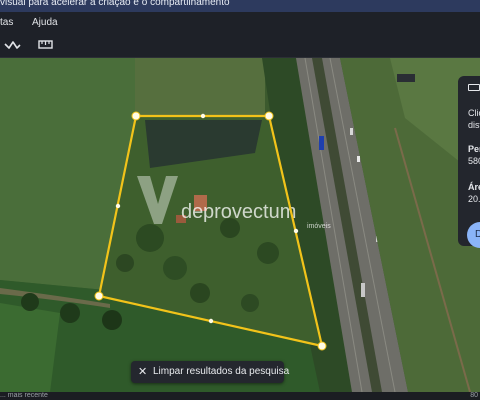  What do you see at coordinates (474, 161) in the screenshot?
I see `perimeter-value: 580` at bounding box center [474, 161].